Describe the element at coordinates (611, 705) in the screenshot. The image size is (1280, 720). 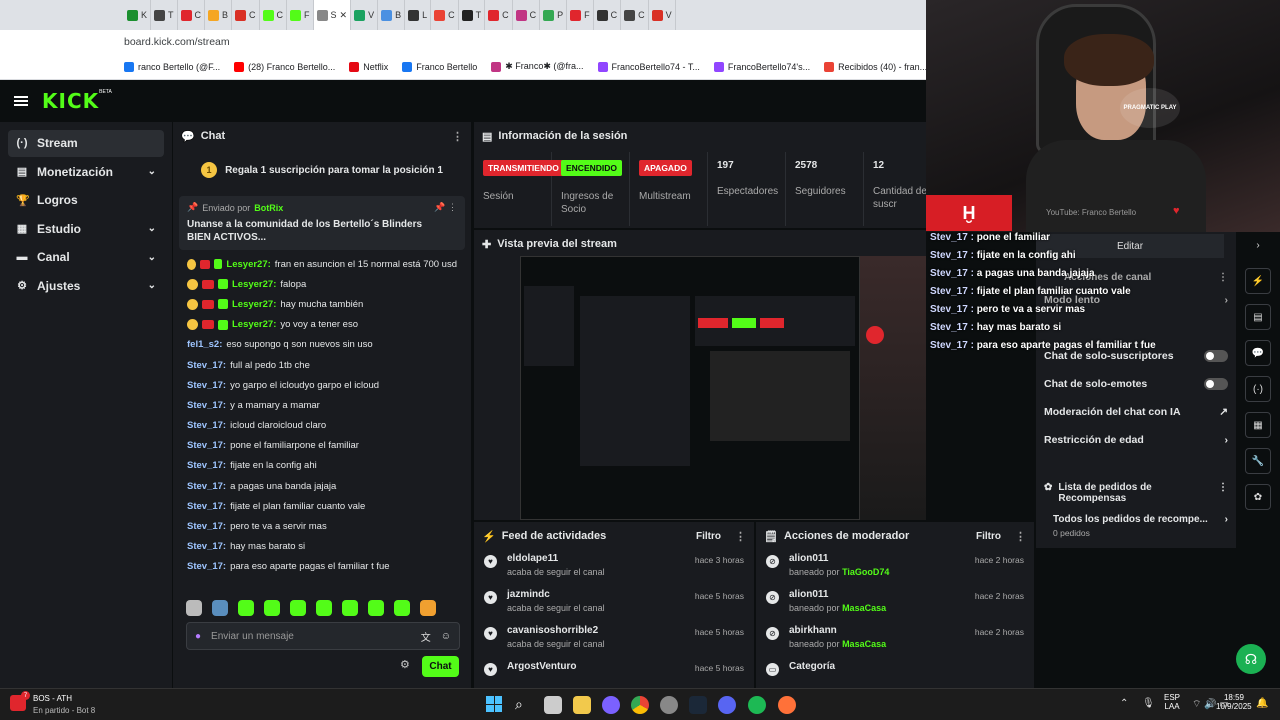
I see `obs-icon` at that location.